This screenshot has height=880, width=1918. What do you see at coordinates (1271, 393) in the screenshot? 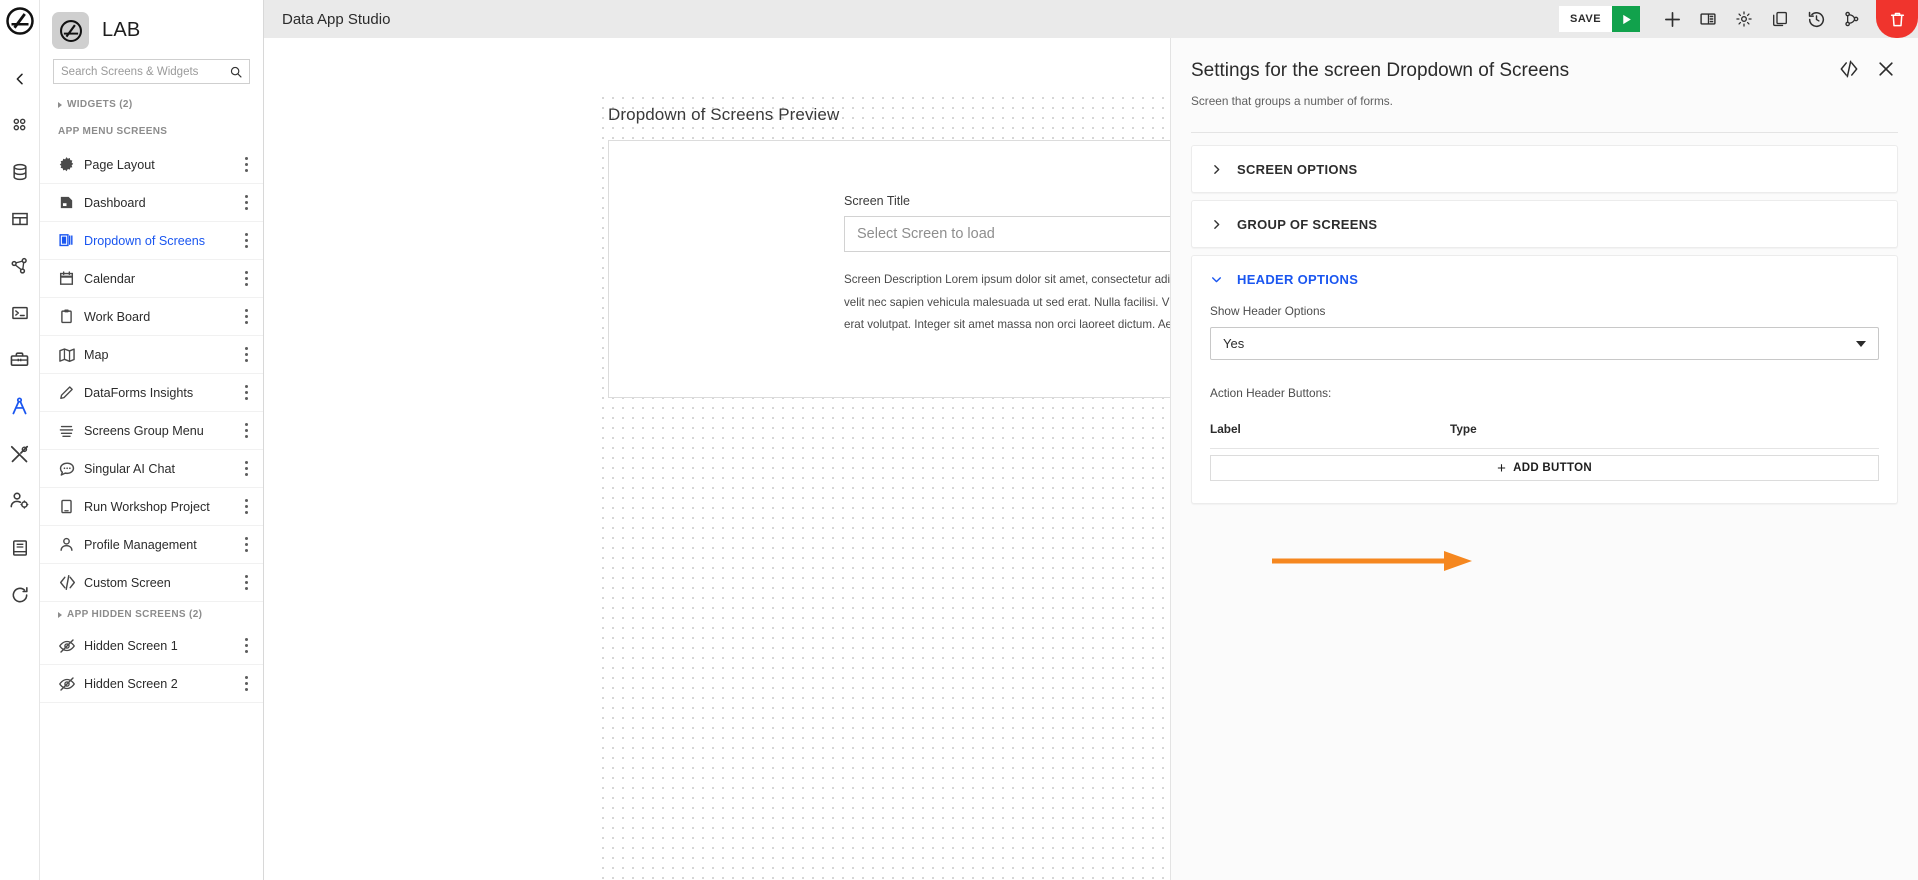
I see `action-header-buttons-label: Action Header Buttons:` at bounding box center [1271, 393].